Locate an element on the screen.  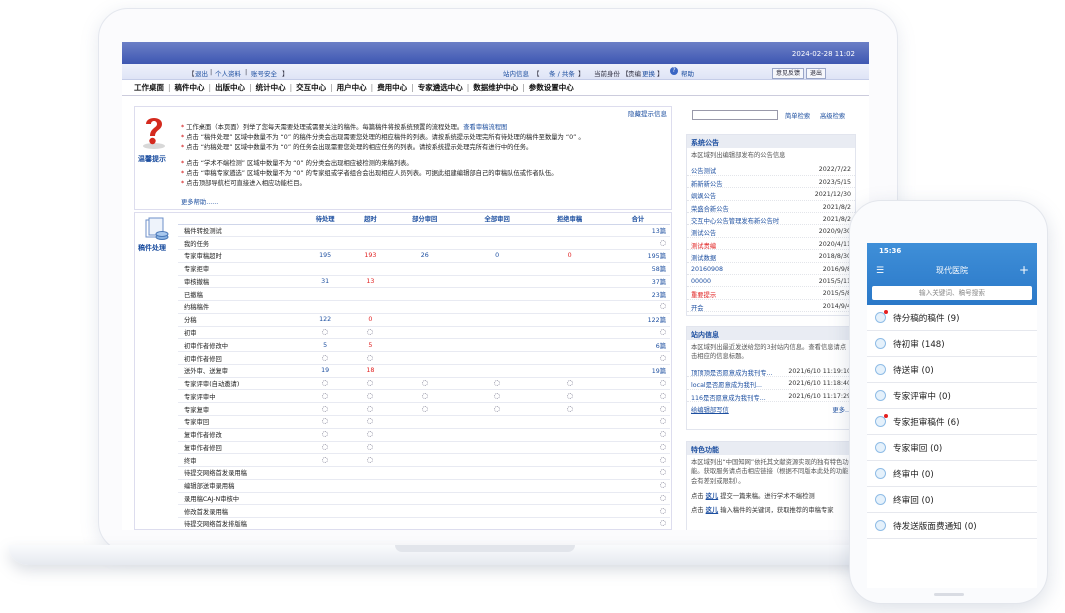
table-row: 约稿稿件 is located at coordinates (424, 307).